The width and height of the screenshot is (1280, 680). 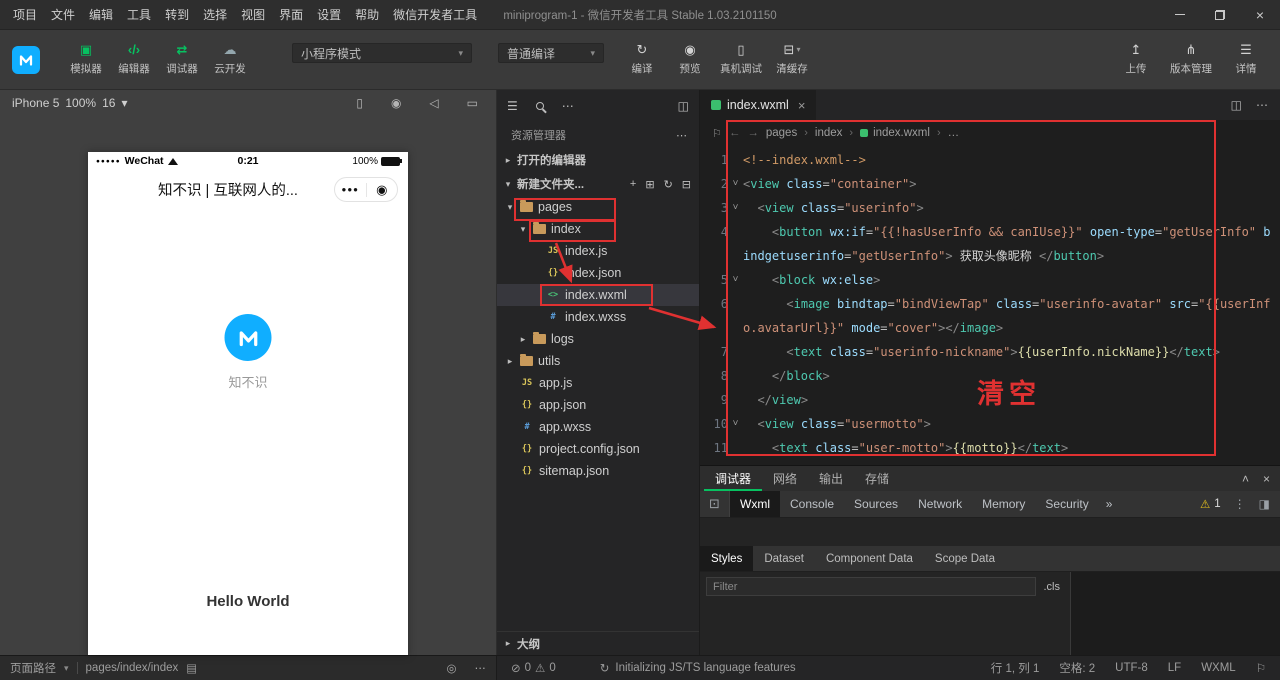 I want to click on tree-item-app.js: JS app.js, so click(x=598, y=383).